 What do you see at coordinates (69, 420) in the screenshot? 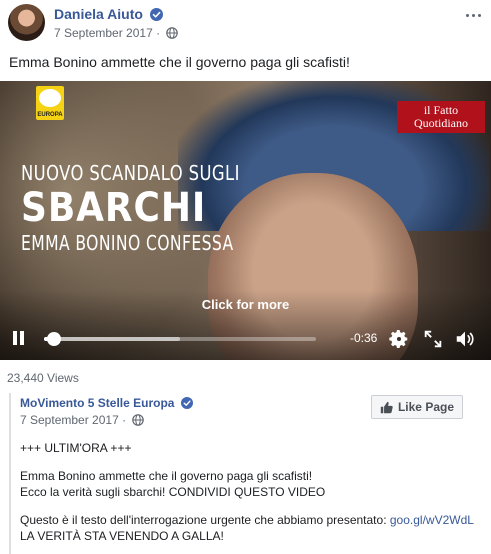
I see `shared-date: 7 September 2017` at bounding box center [69, 420].